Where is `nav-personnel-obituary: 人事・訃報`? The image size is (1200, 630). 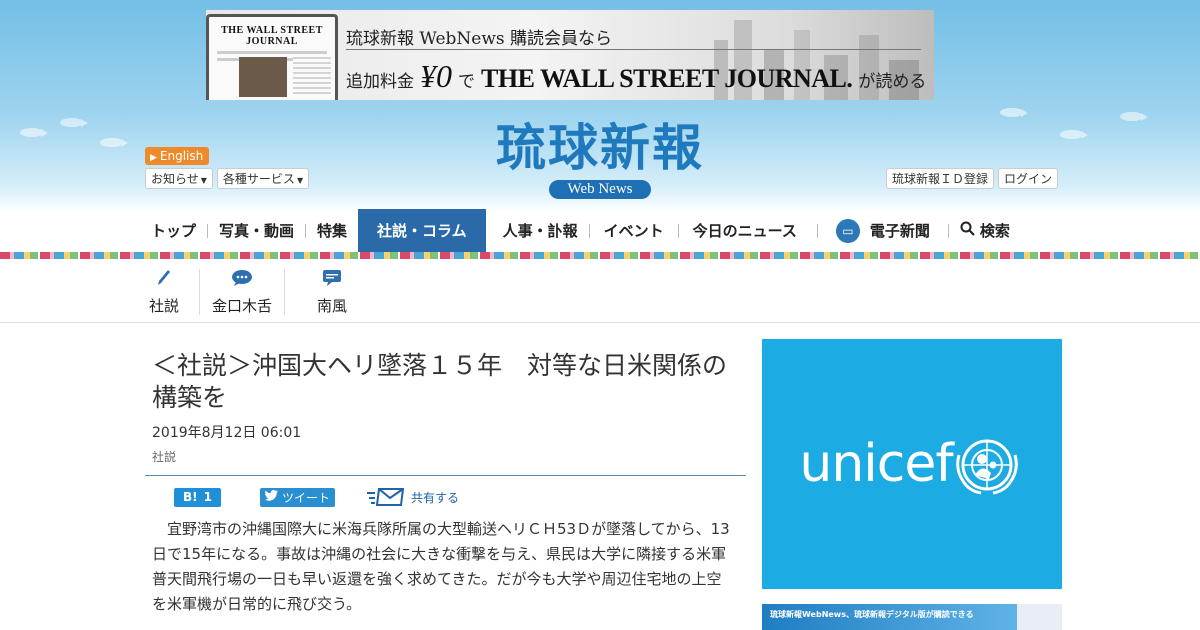
nav-personnel-obituary: 人事・訃報 is located at coordinates (537, 230).